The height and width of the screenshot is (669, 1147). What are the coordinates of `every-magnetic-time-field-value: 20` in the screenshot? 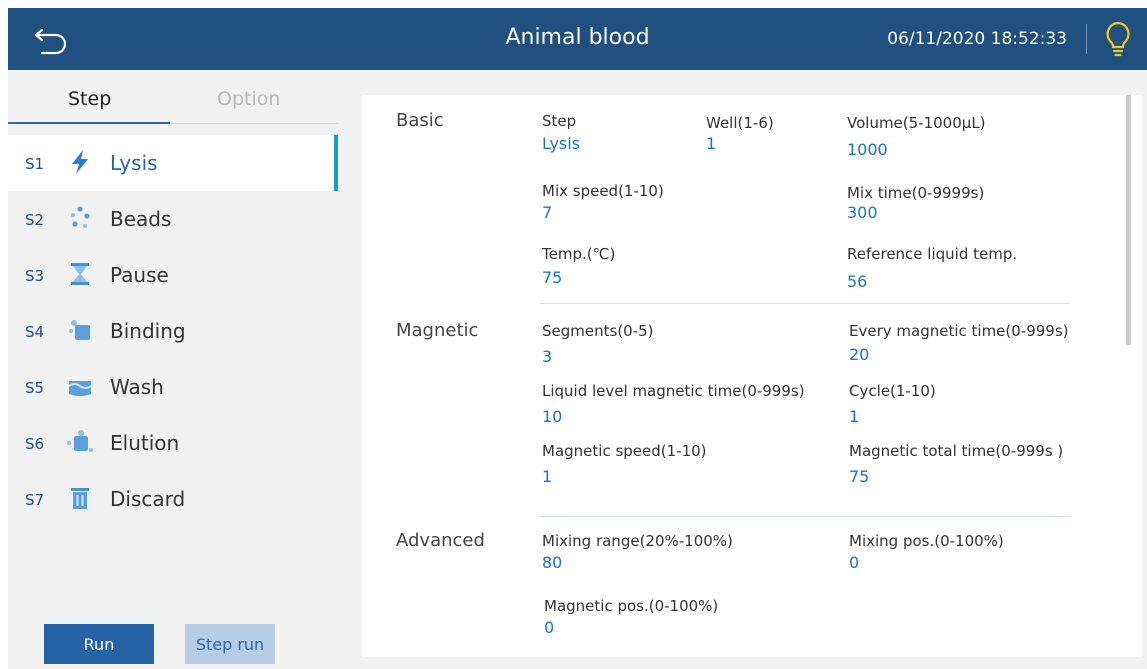 It's located at (859, 354).